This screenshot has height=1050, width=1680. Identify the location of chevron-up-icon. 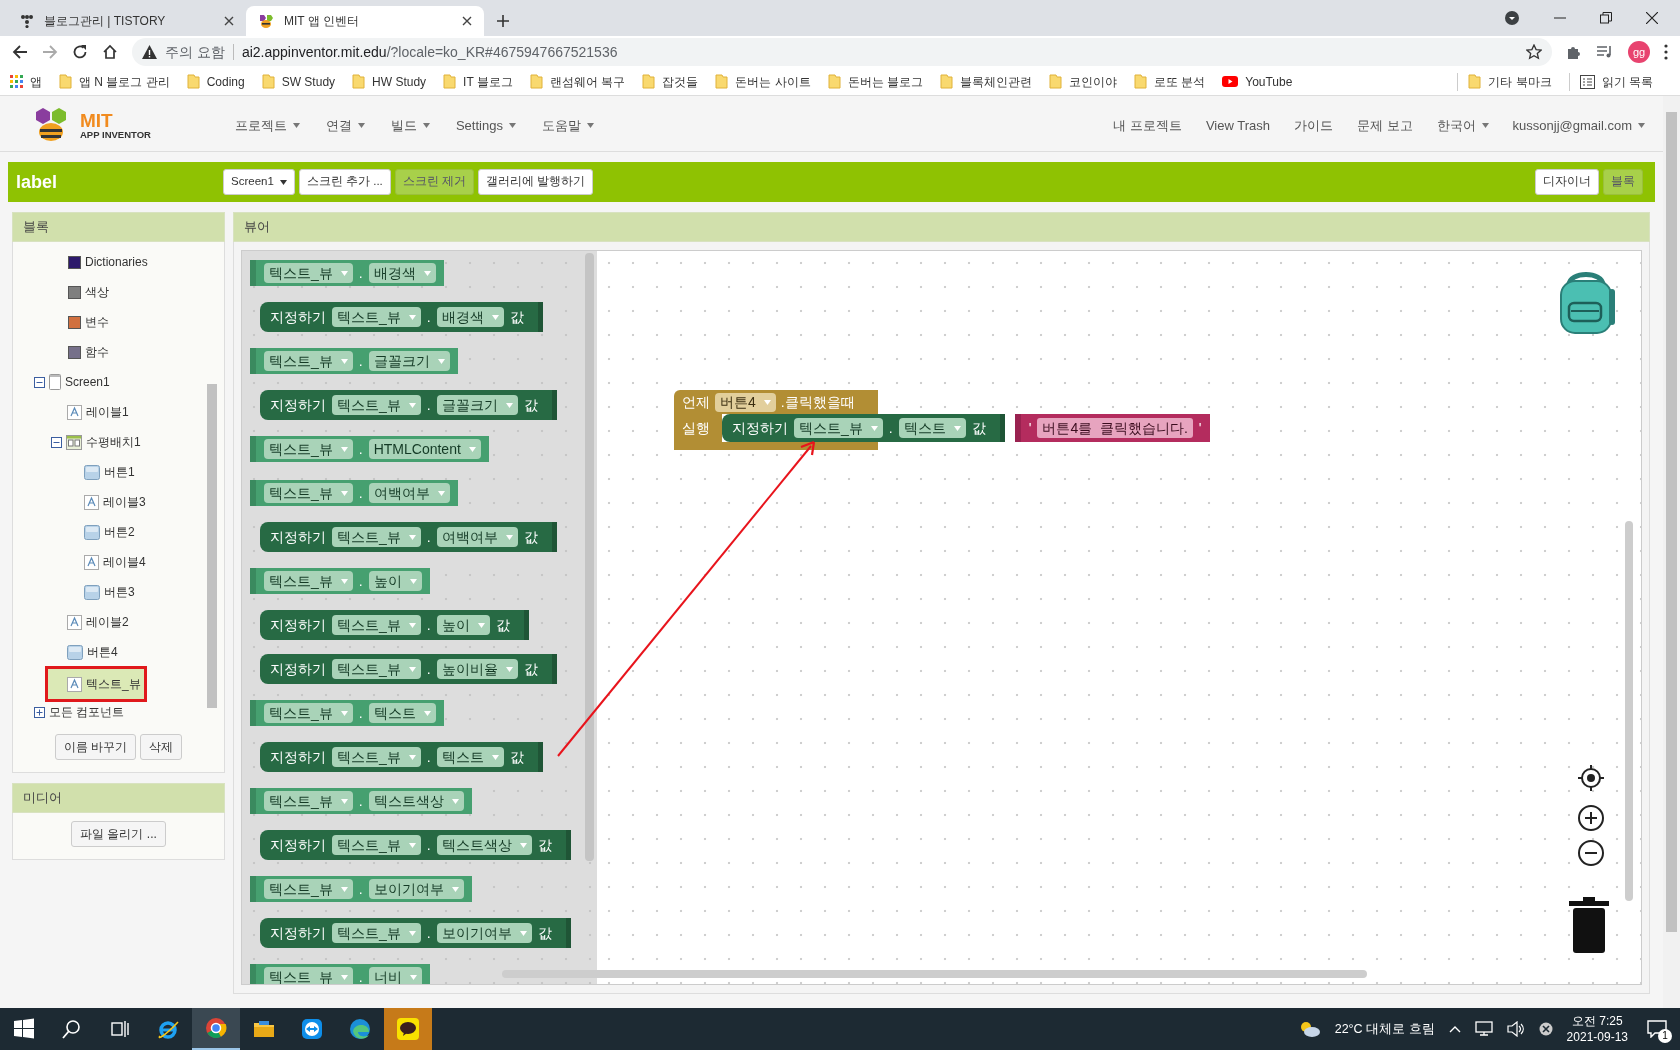
(1454, 1029).